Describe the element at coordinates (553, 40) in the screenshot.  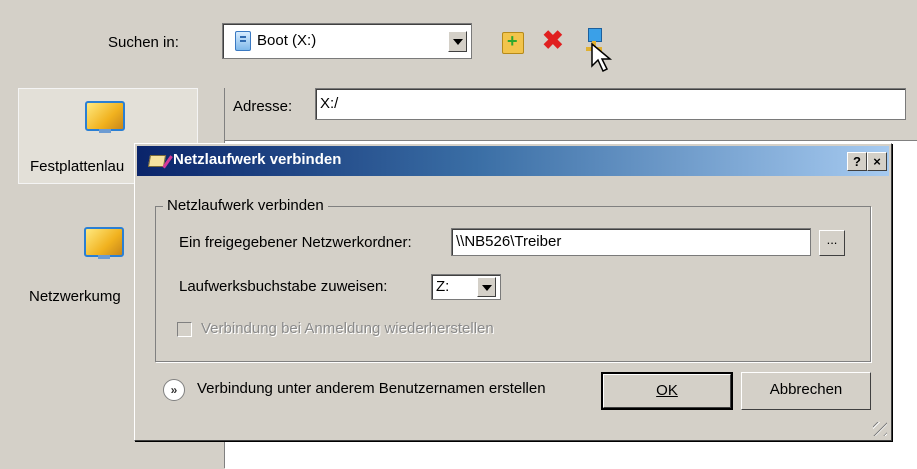
I see `delete-icon: ✖` at that location.